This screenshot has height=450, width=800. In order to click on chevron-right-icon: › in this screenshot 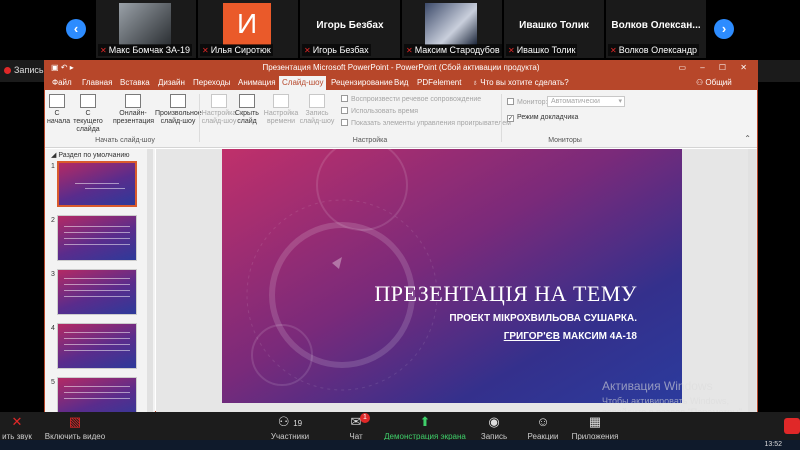, I will do `click(724, 29)`.